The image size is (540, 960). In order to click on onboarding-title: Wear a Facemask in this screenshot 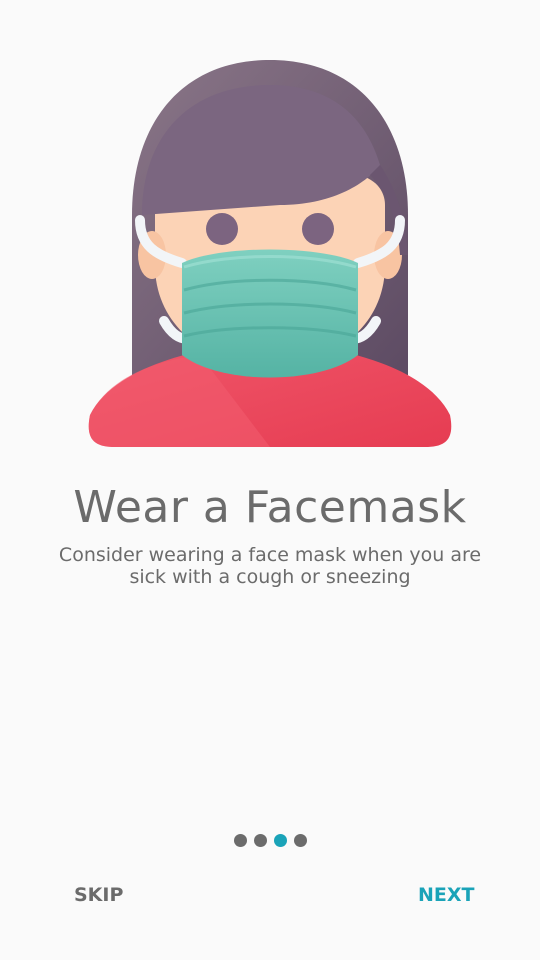, I will do `click(270, 507)`.